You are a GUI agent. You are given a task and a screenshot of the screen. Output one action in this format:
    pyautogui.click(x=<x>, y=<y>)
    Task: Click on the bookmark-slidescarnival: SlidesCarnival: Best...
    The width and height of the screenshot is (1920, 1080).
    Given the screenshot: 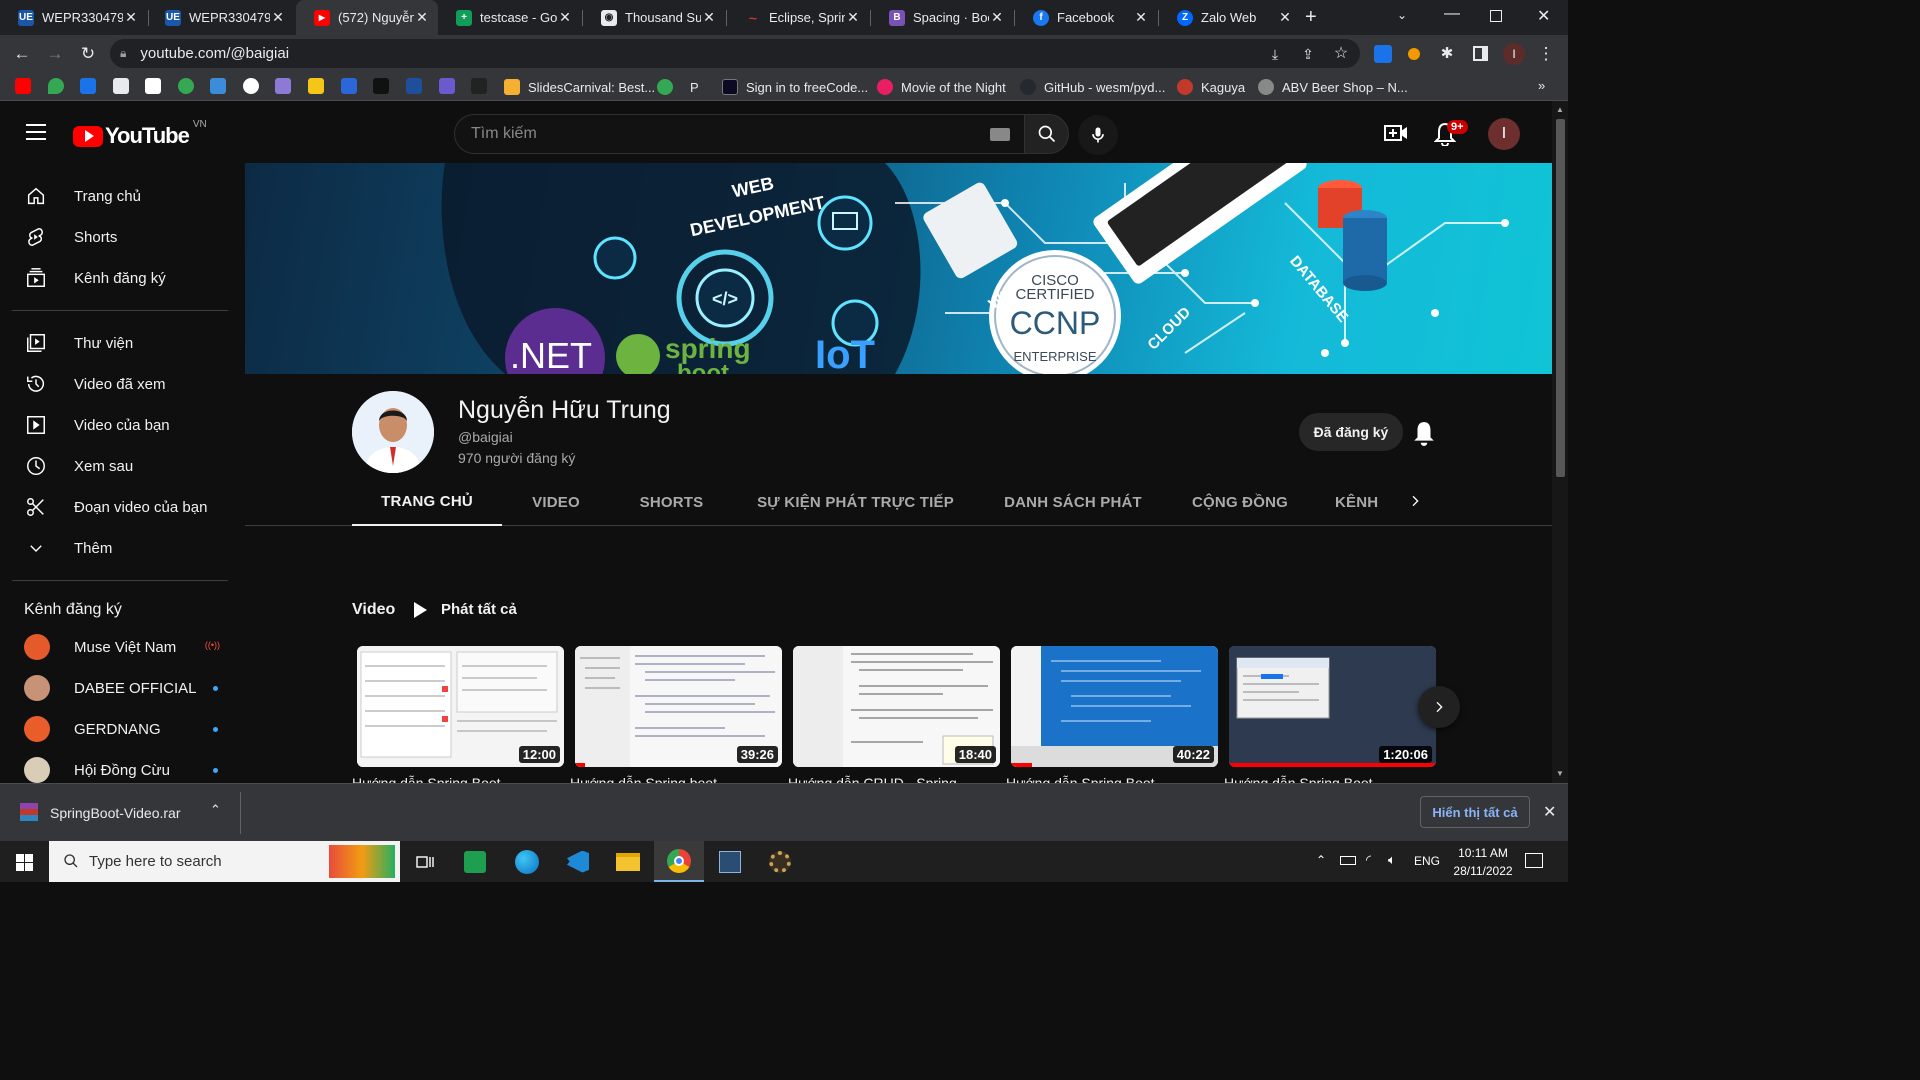 What is the action you would take?
    pyautogui.click(x=579, y=87)
    